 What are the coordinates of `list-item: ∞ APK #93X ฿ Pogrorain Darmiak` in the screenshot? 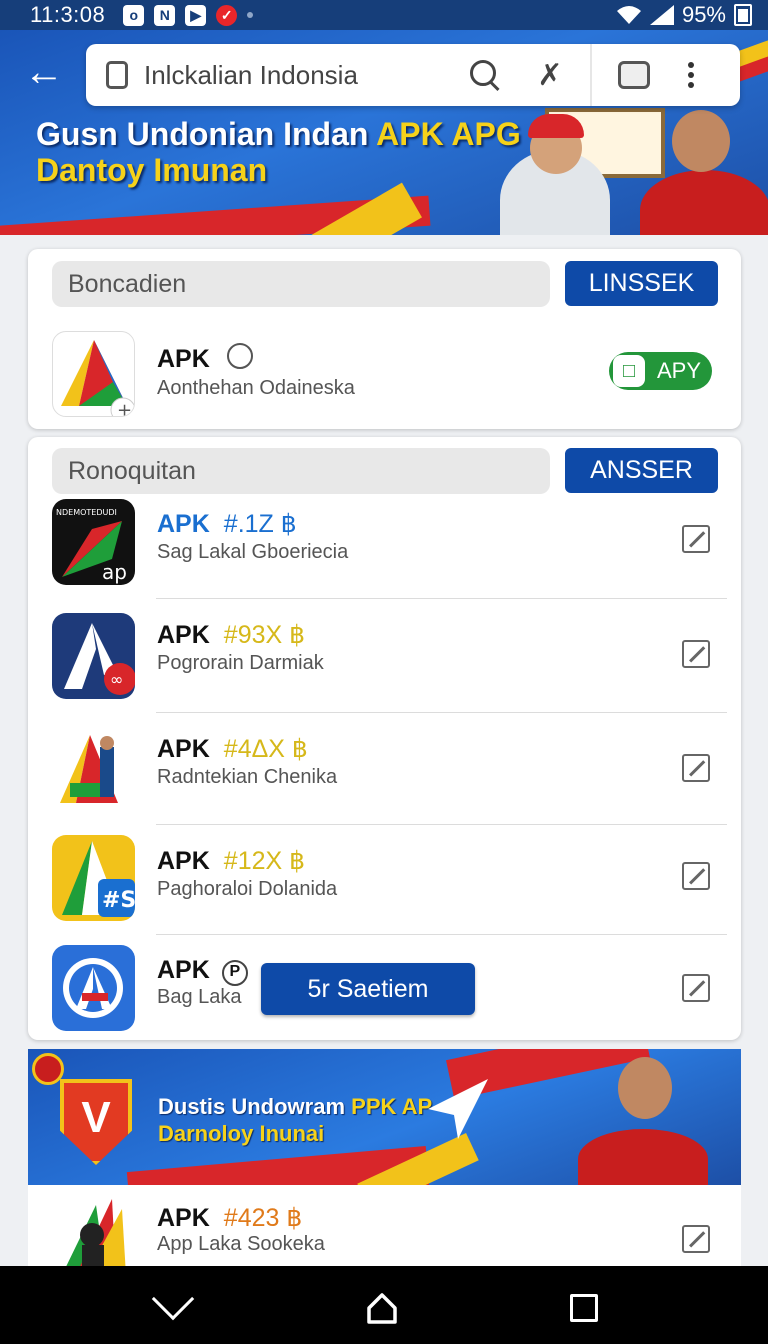 It's located at (384, 653).